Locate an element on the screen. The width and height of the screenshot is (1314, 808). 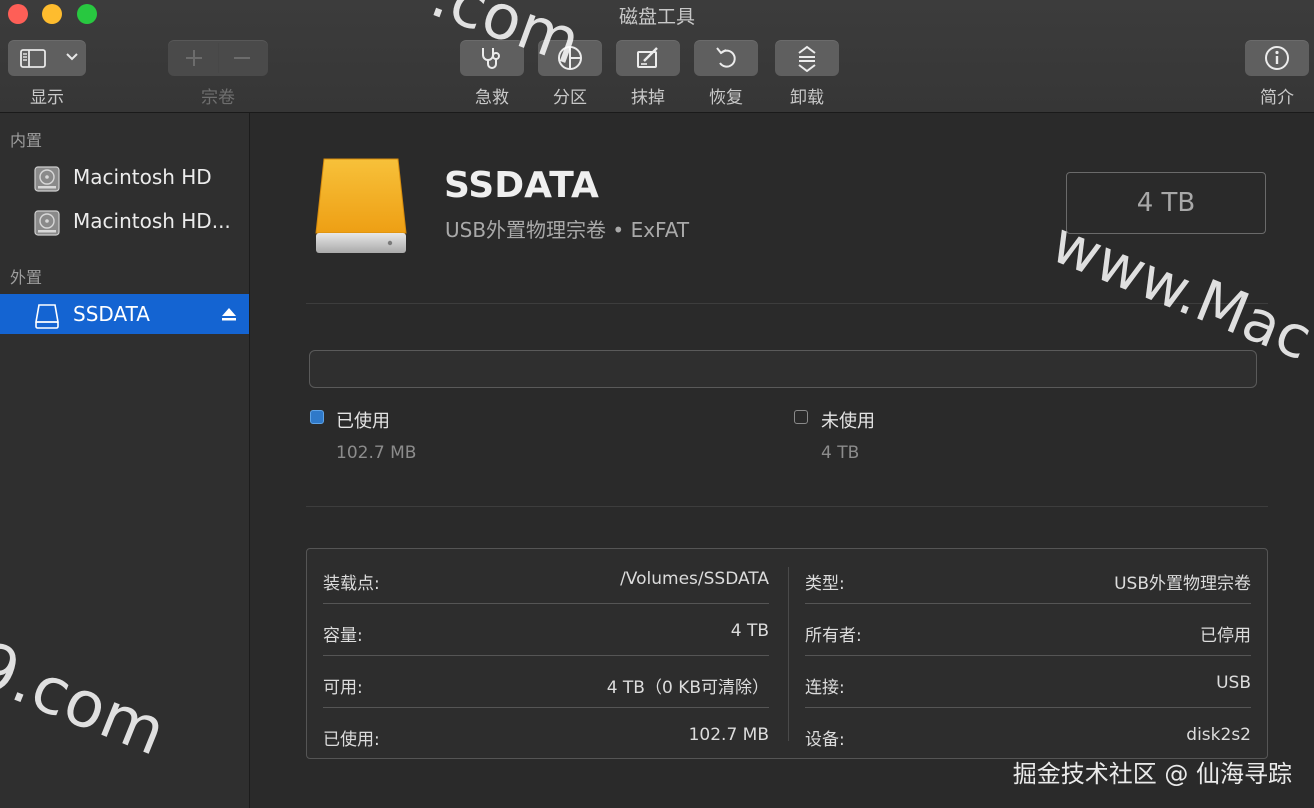
window-toolbar: 磁盘工具 显示 宗卷 急救 分区 抹掉 恢复 卸载 简介 is located at coordinates (657, 56).